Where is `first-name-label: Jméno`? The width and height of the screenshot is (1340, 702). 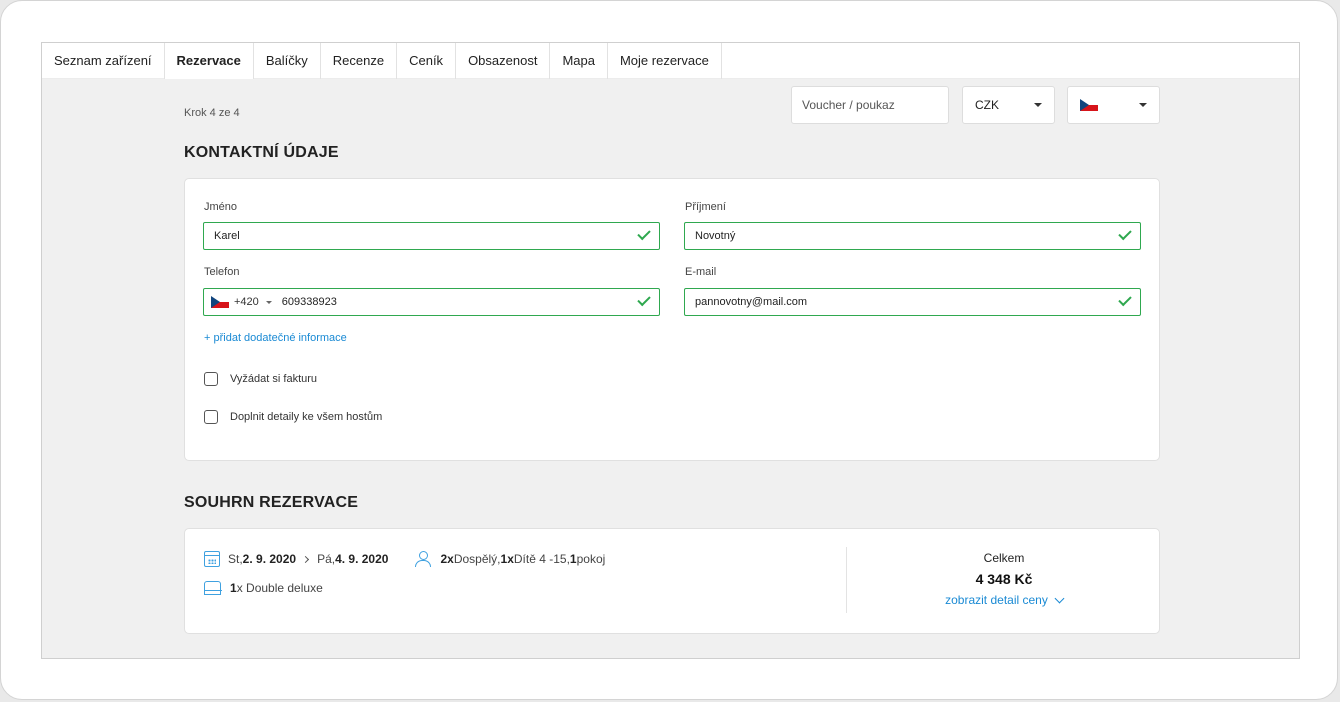
first-name-label: Jméno is located at coordinates (221, 207).